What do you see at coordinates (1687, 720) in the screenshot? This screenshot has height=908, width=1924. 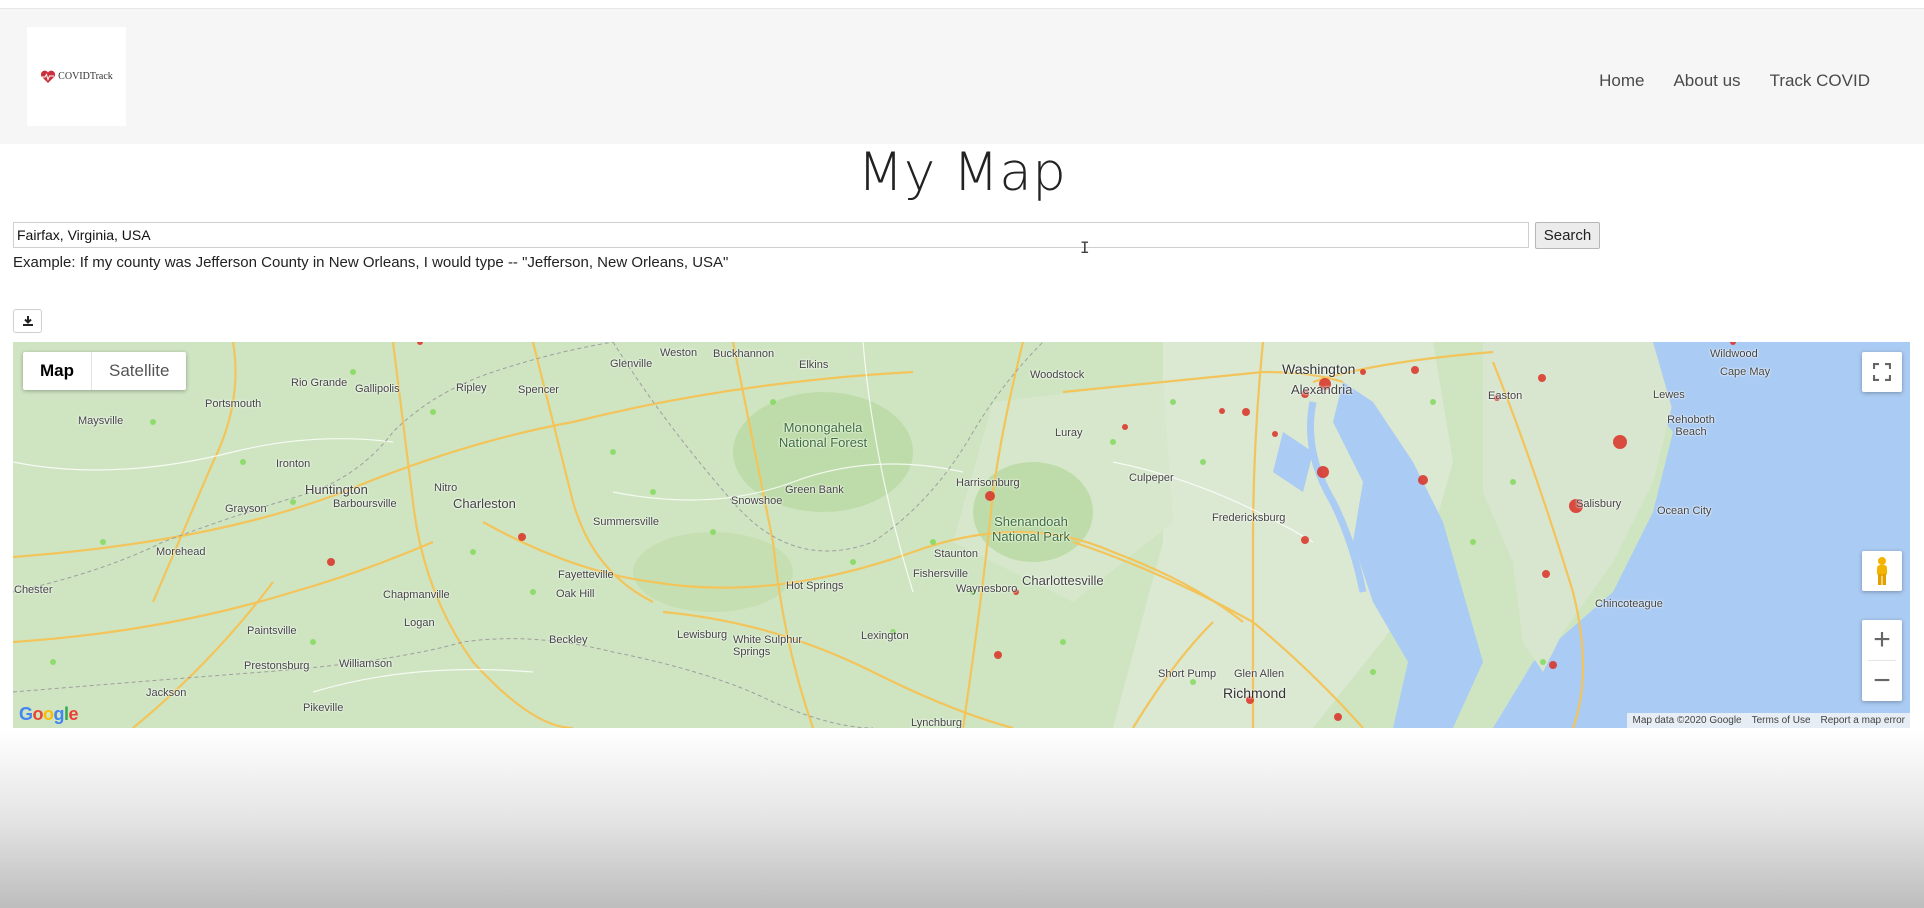 I see `map-data-credit: Map data ©2020 Google` at bounding box center [1687, 720].